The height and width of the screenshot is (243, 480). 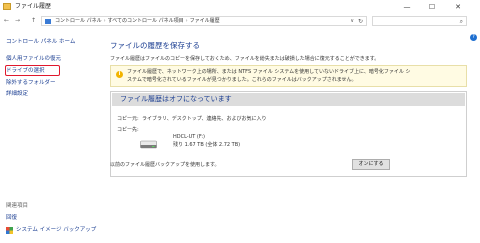 What do you see at coordinates (360, 21) in the screenshot?
I see `refresh-icon: ↻` at bounding box center [360, 21].